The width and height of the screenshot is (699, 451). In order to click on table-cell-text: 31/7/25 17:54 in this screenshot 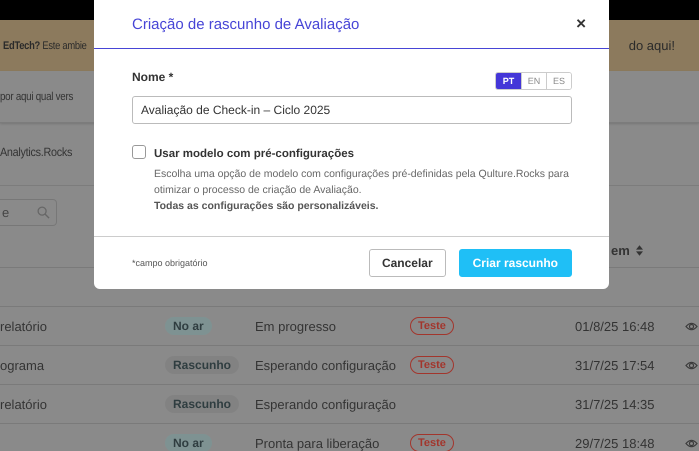, I will do `click(615, 365)`.